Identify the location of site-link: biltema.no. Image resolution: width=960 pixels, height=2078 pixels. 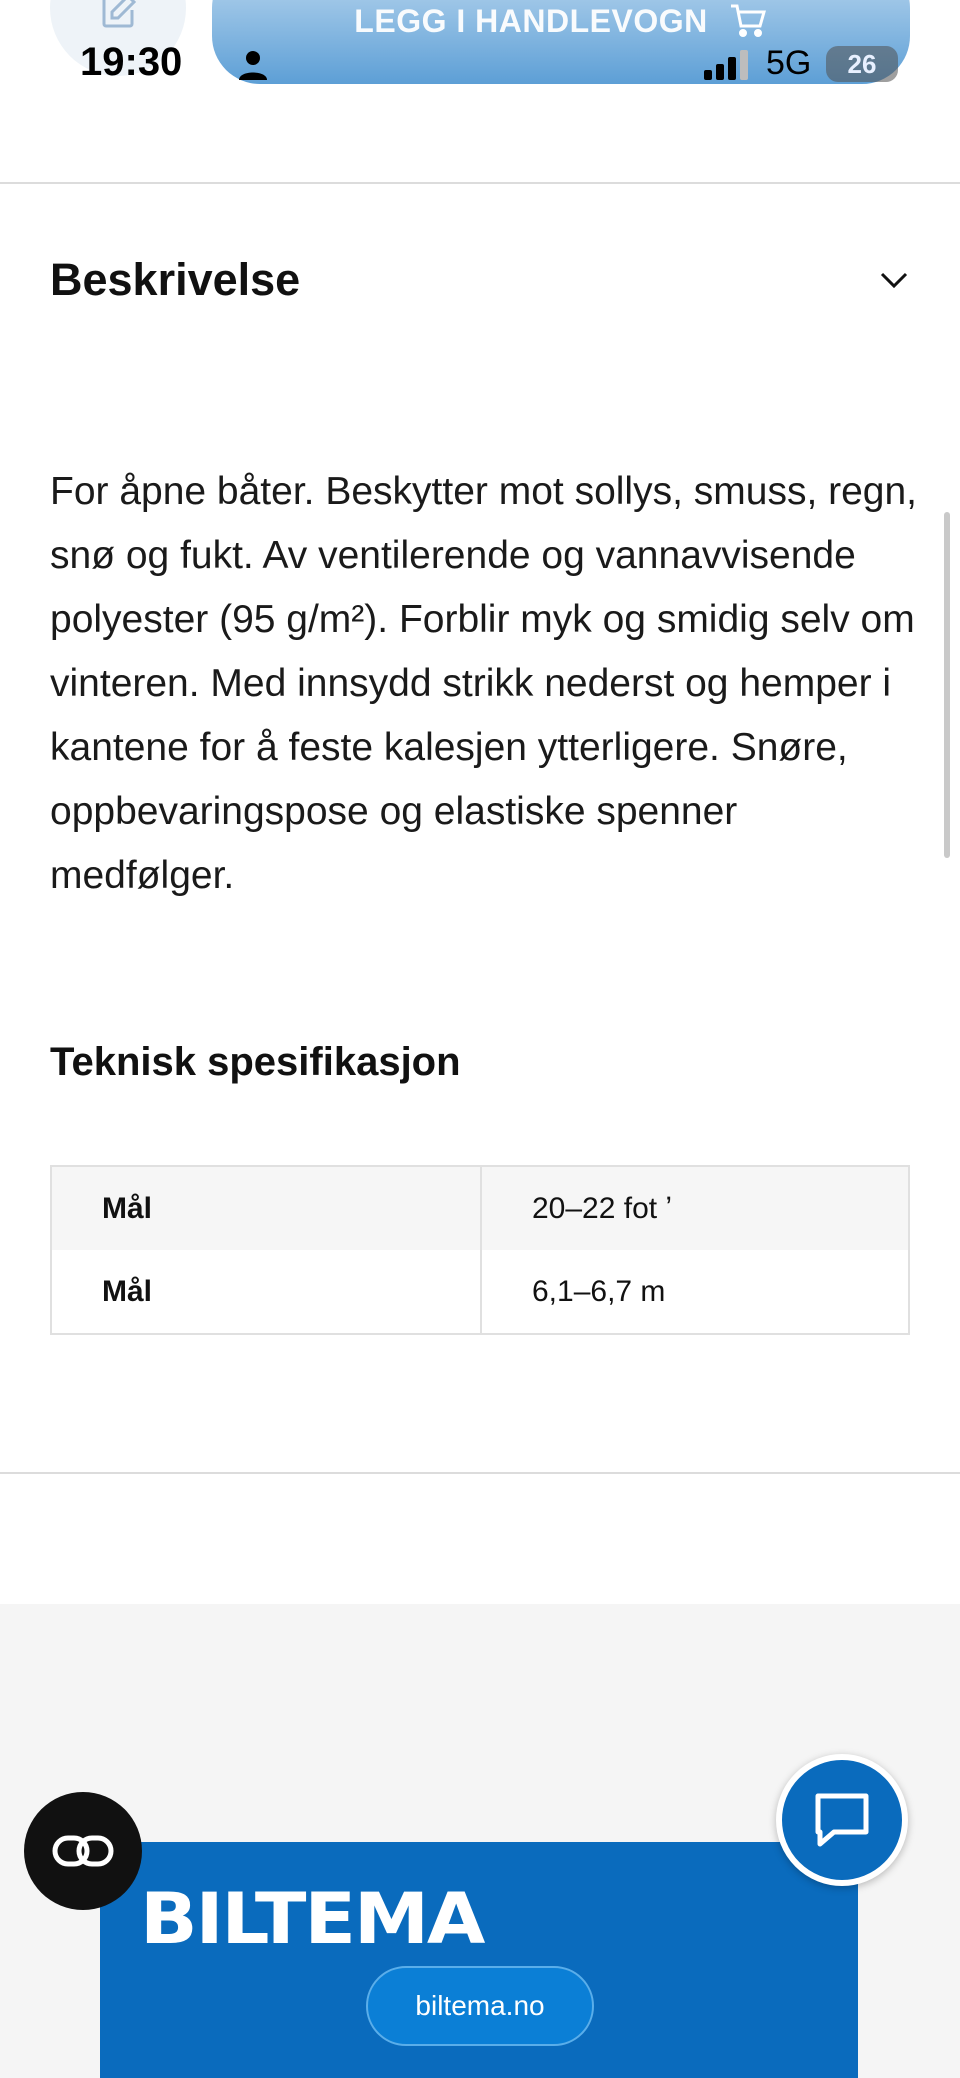
(480, 2006).